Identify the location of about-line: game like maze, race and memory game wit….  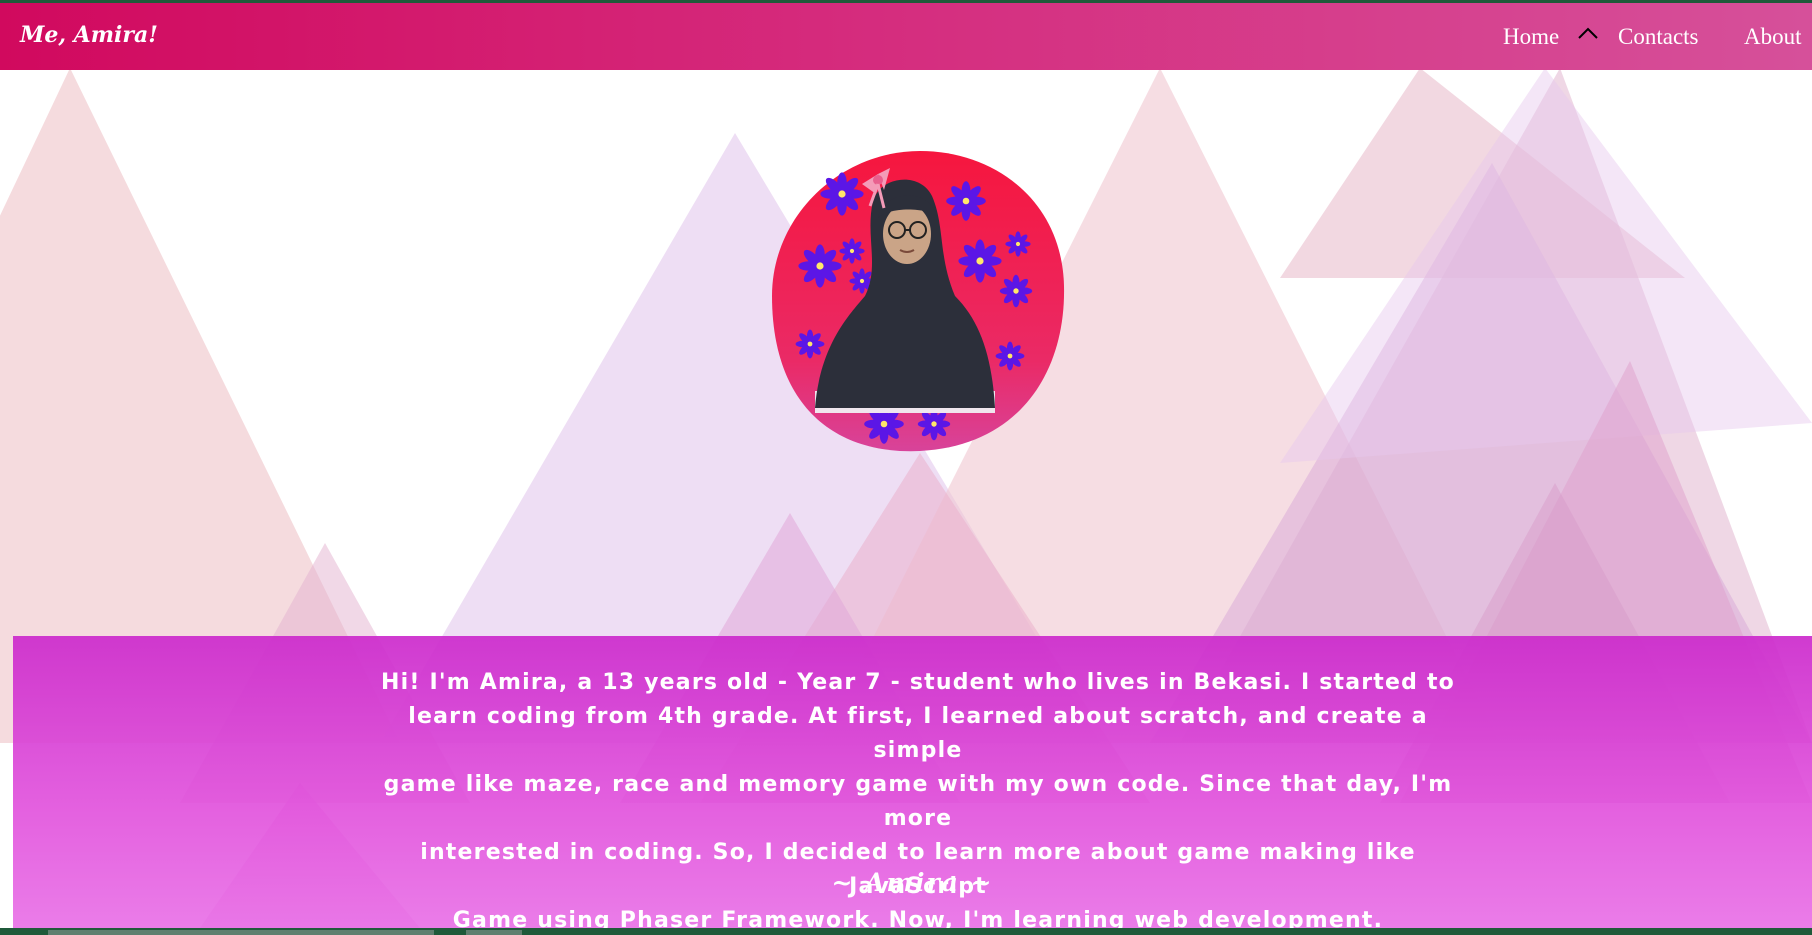
(918, 801).